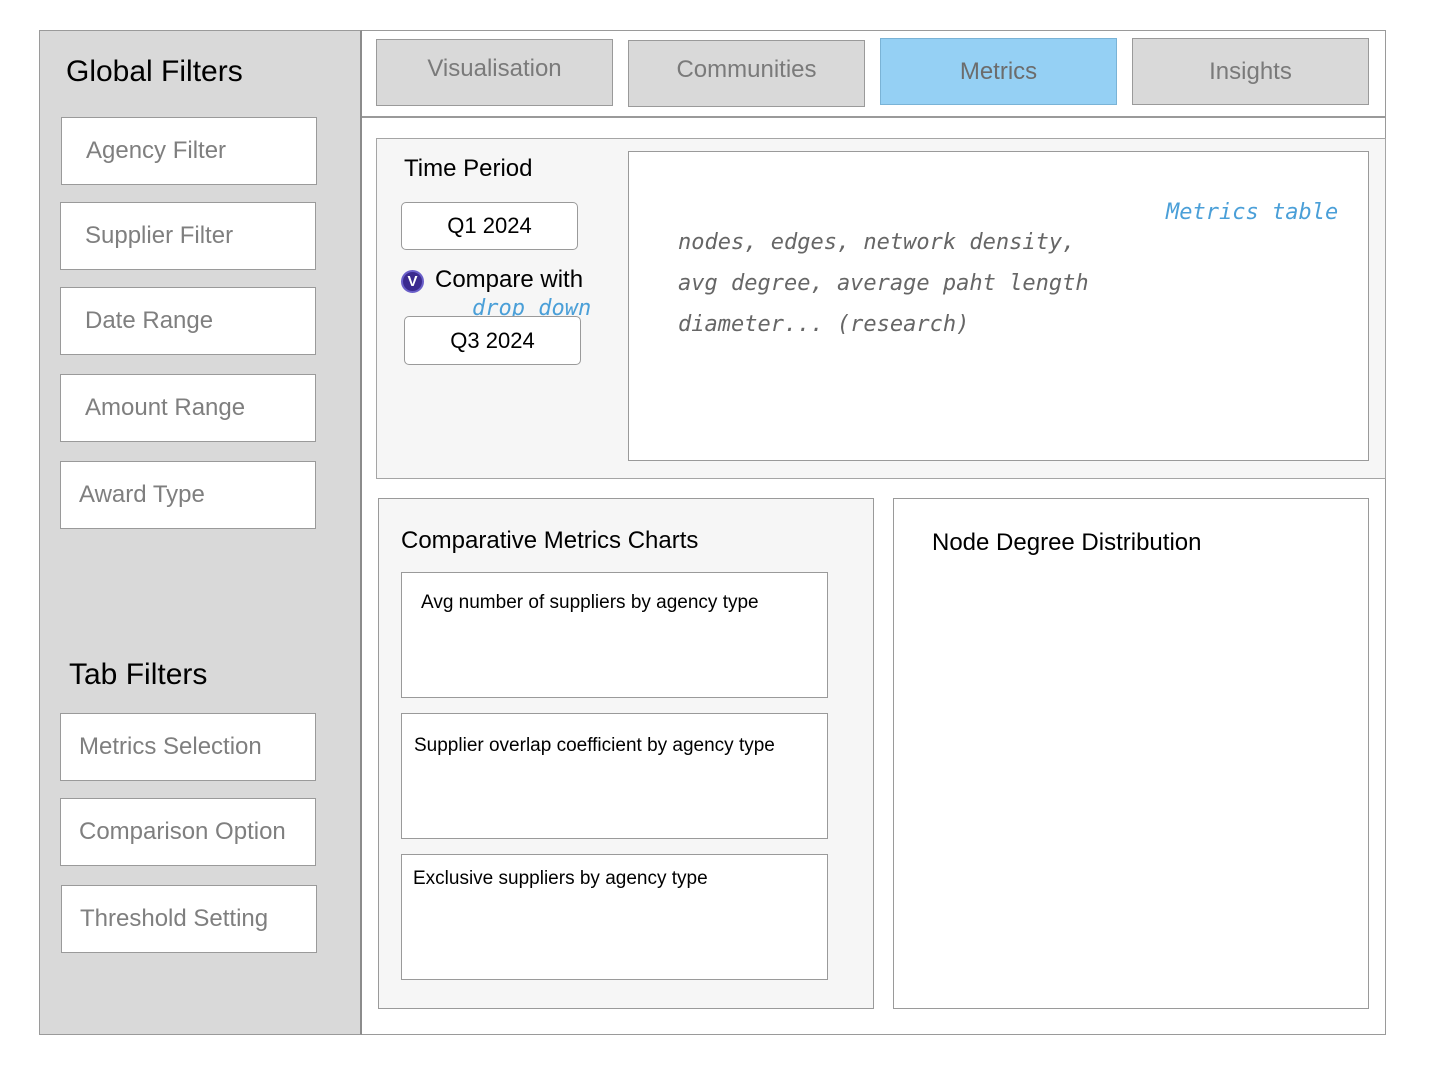 The height and width of the screenshot is (1080, 1440). What do you see at coordinates (188, 321) in the screenshot?
I see `date-range-filter: Date Range` at bounding box center [188, 321].